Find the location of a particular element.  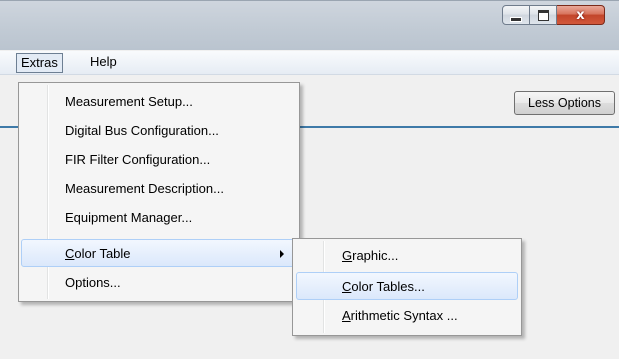

close-button: x is located at coordinates (581, 15).